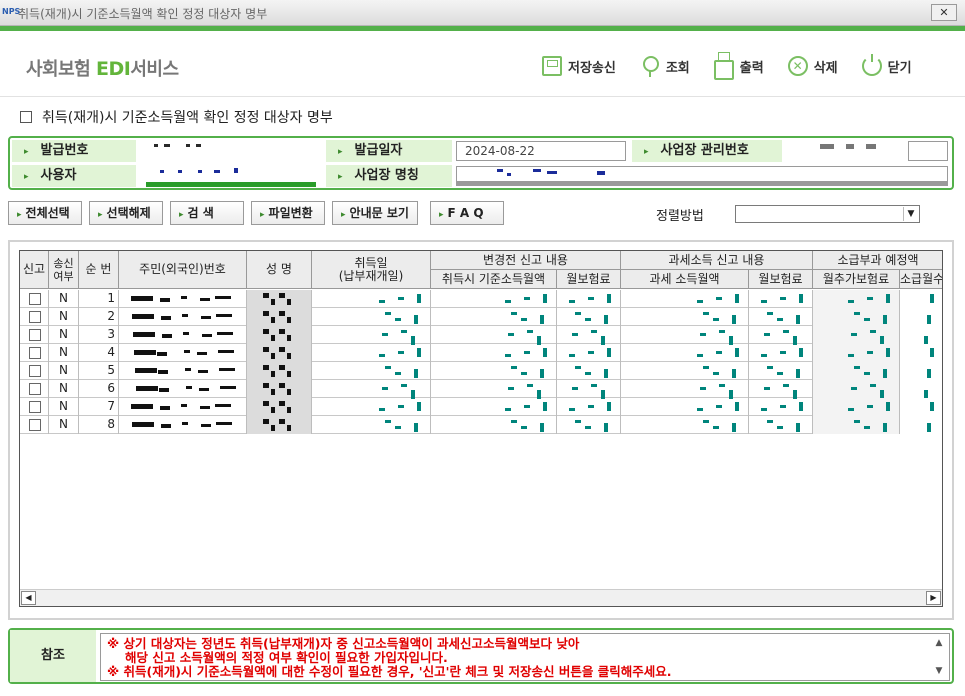  Describe the element at coordinates (99, 335) in the screenshot. I see `seq-cell: 3` at that location.